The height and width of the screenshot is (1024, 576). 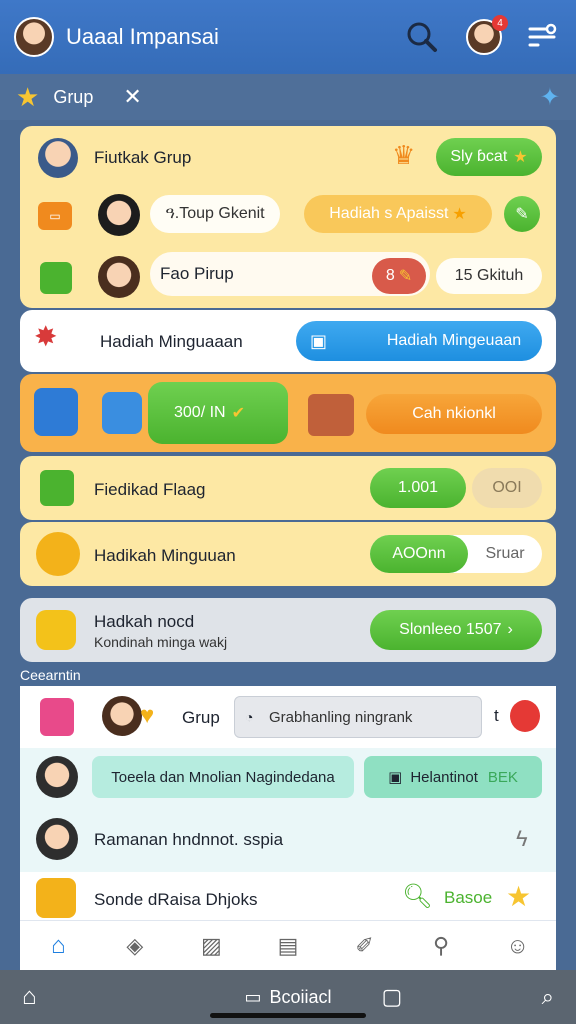 What do you see at coordinates (454, 414) in the screenshot?
I see `claim-button: Cah nkionkl` at bounding box center [454, 414].